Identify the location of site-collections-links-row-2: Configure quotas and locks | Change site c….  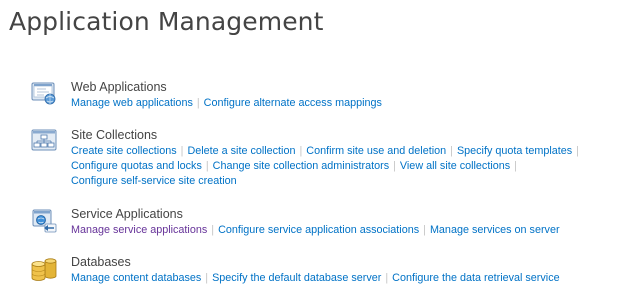
(296, 166).